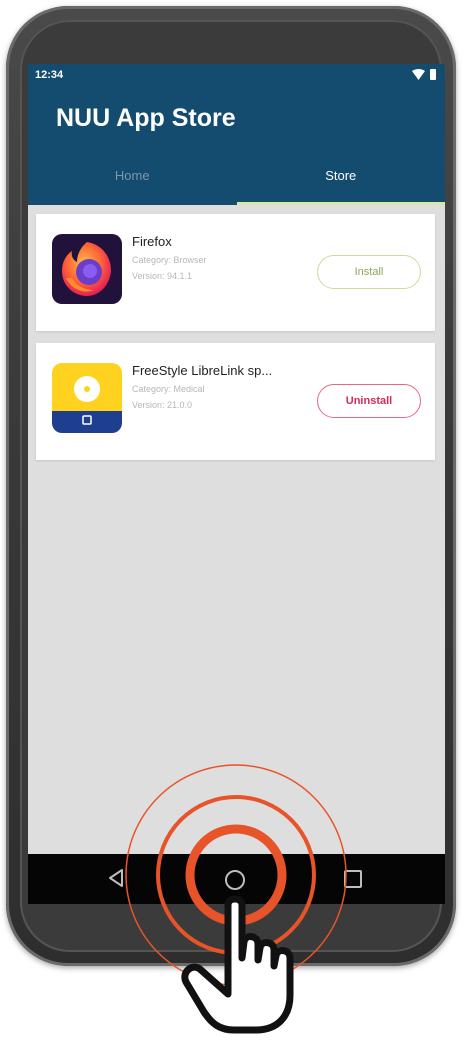 This screenshot has height=1042, width=465. What do you see at coordinates (237, 964) in the screenshot?
I see `pointing-hand-icon` at bounding box center [237, 964].